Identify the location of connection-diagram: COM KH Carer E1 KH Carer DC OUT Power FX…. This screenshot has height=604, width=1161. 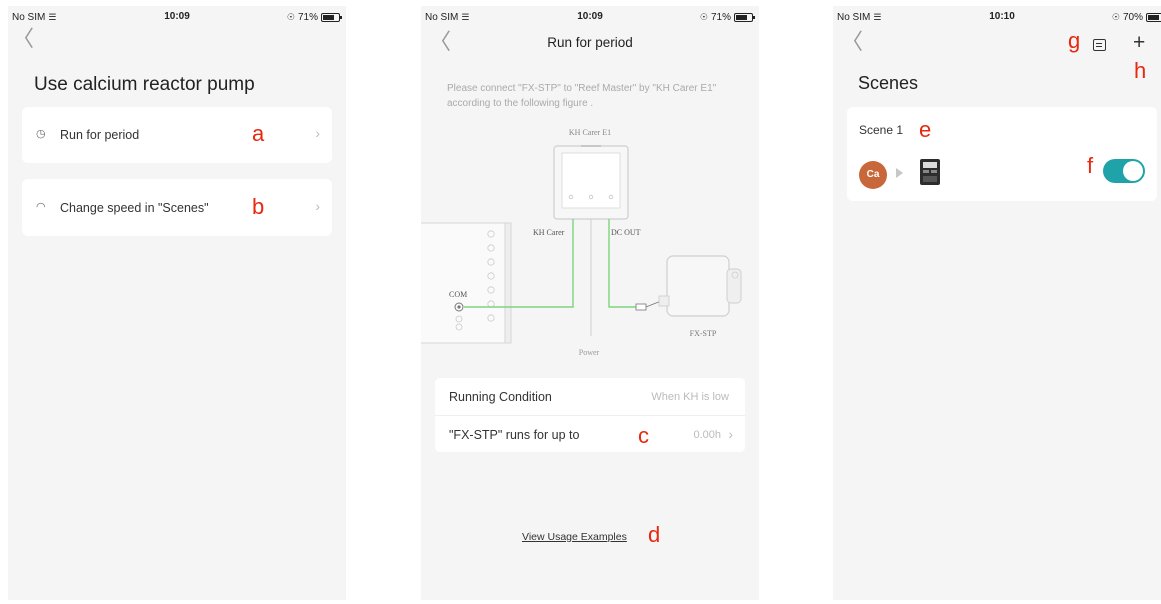
(581, 242).